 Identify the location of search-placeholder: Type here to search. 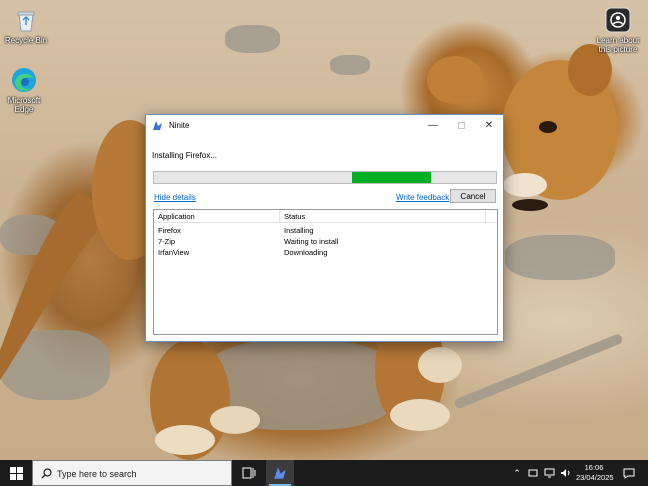
(97, 474).